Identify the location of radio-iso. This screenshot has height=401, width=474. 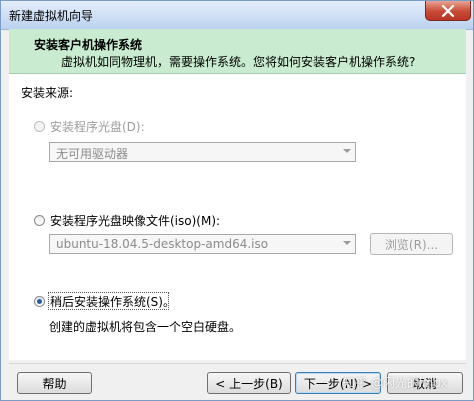
(39, 220).